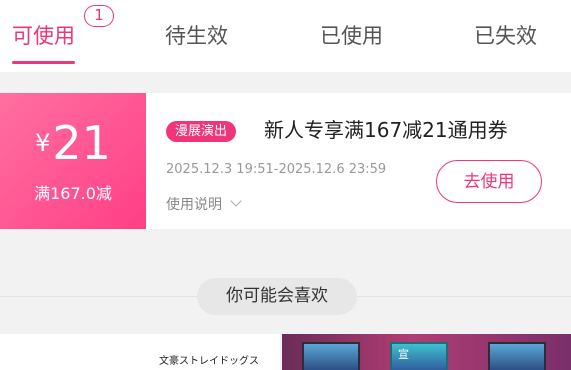 This screenshot has height=370, width=571. I want to click on usage-rules-toggle: 使用说明, so click(204, 205).